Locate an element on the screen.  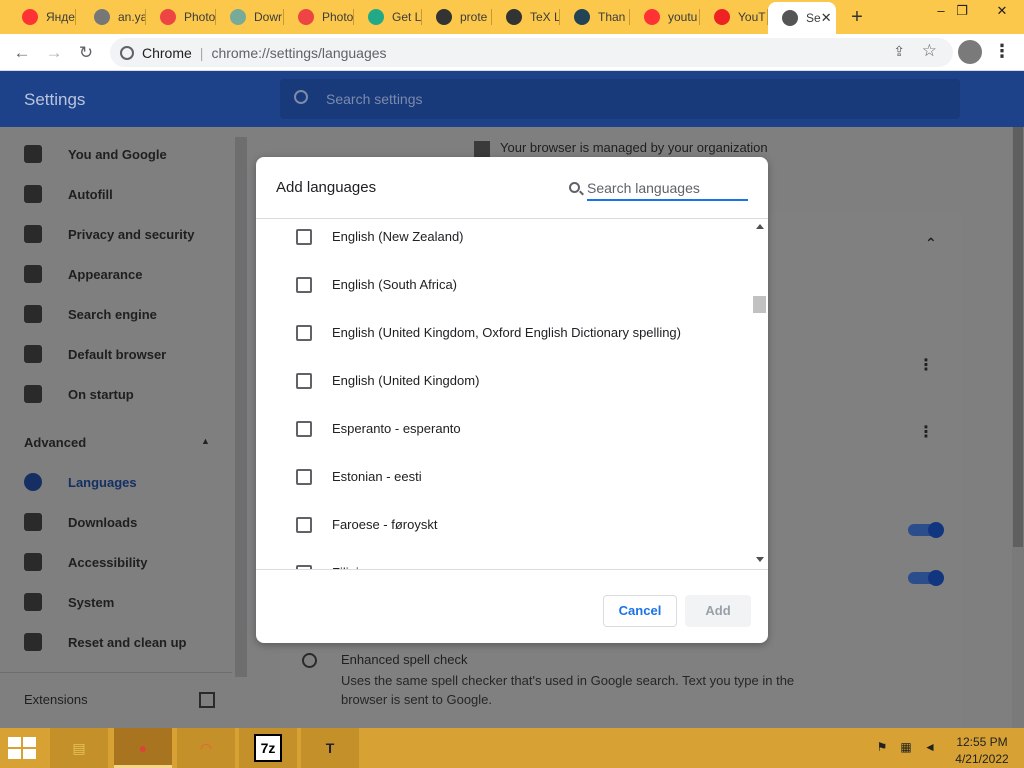
sidebar-item-autofill: Autofill is located at coordinates (116, 194).